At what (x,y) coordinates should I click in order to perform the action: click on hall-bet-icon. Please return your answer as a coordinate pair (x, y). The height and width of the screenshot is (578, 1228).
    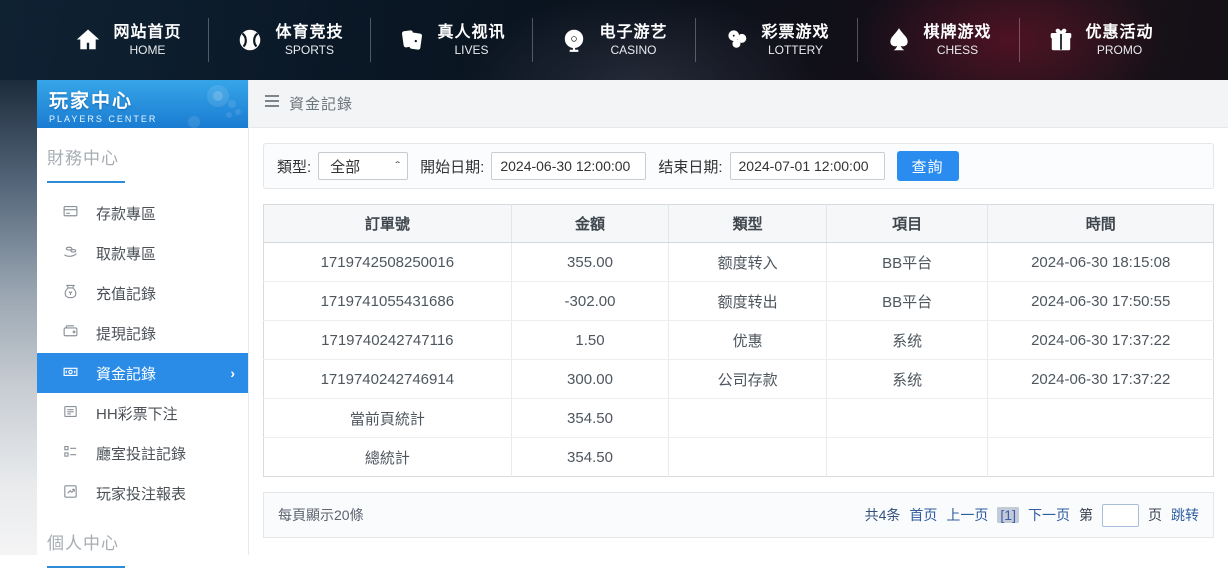
    Looking at the image, I should click on (70, 453).